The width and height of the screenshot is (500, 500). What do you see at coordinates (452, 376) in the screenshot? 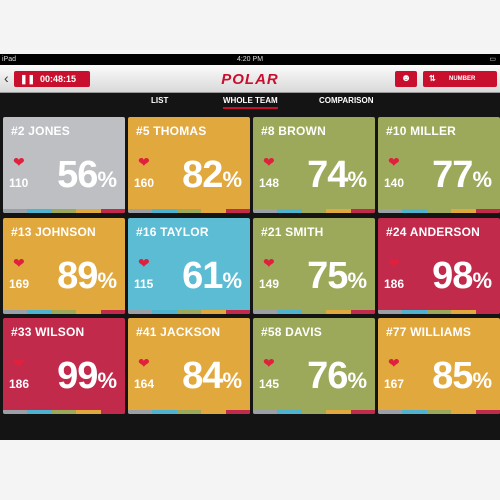
I see `percent-value: 85` at bounding box center [452, 376].